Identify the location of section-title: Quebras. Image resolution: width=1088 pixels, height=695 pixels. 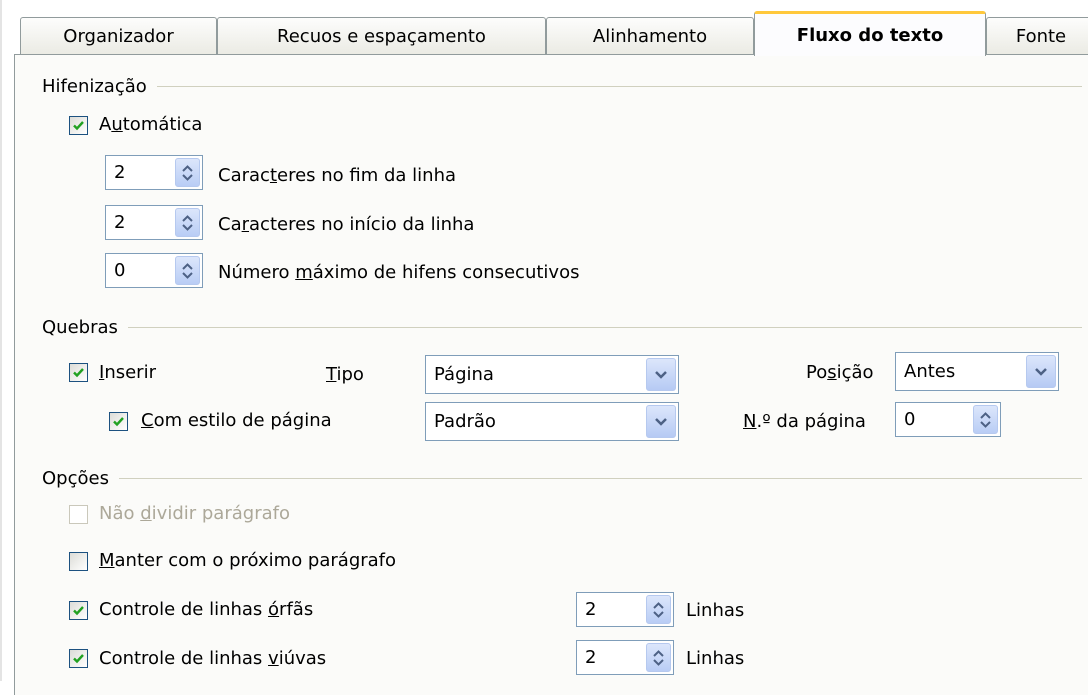
(80, 327).